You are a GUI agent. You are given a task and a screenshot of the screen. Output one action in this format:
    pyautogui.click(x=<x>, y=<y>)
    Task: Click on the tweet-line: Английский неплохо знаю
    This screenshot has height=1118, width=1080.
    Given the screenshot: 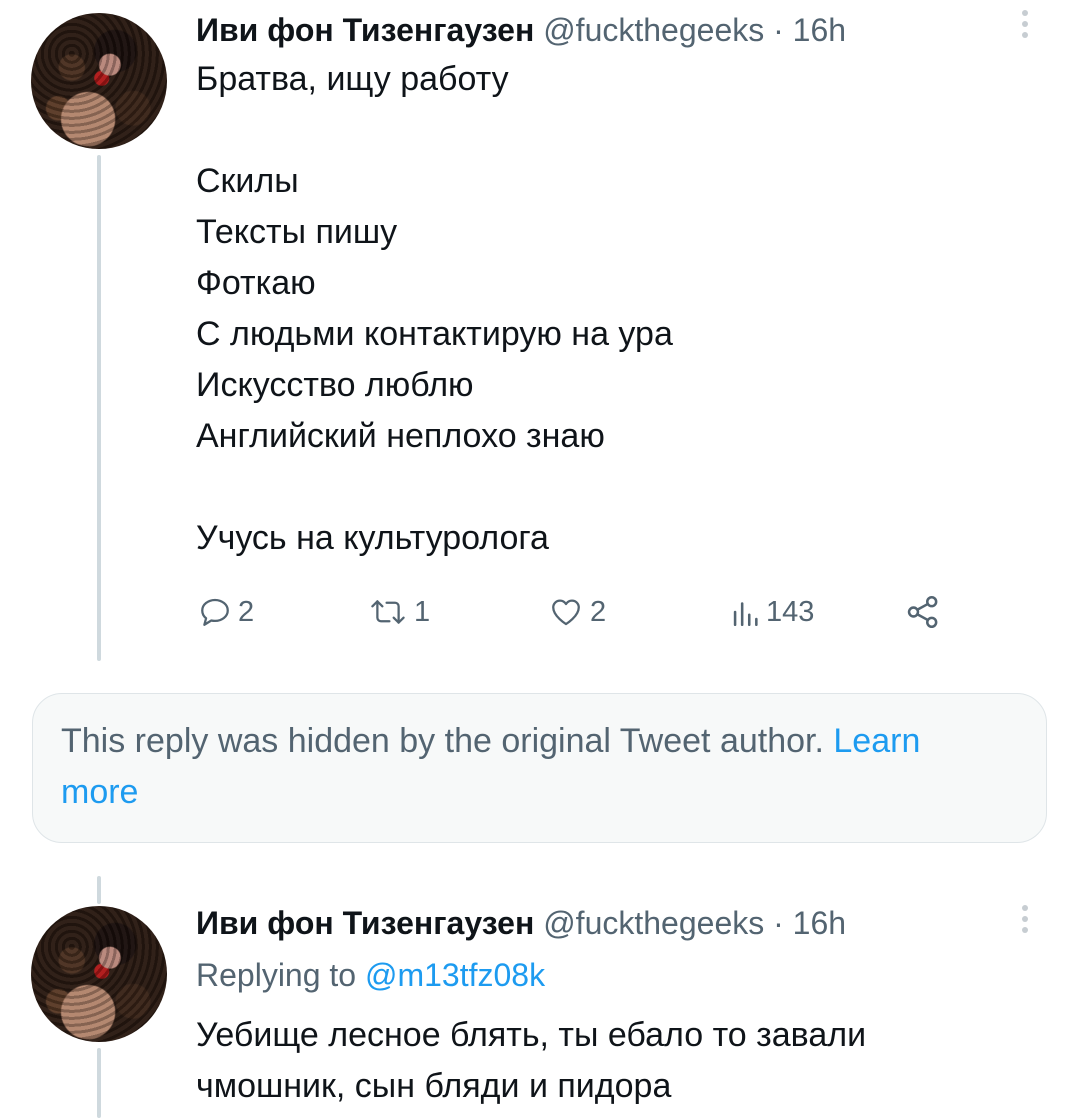 What is the action you would take?
    pyautogui.click(x=400, y=436)
    